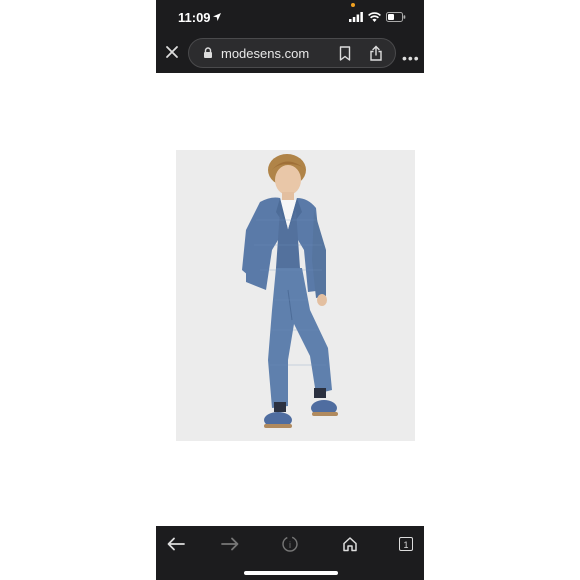  I want to click on tabs-button: 1, so click(406, 544).